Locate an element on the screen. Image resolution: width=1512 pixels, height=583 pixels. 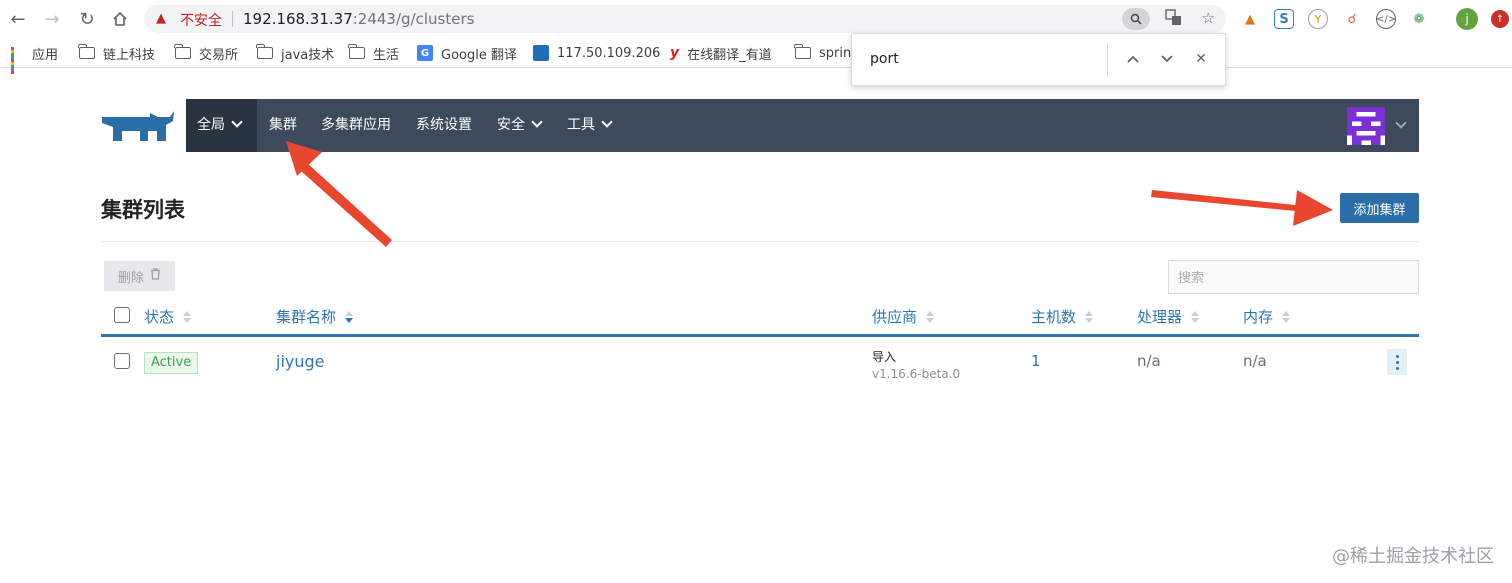
google-translate-icon: G is located at coordinates (425, 53).